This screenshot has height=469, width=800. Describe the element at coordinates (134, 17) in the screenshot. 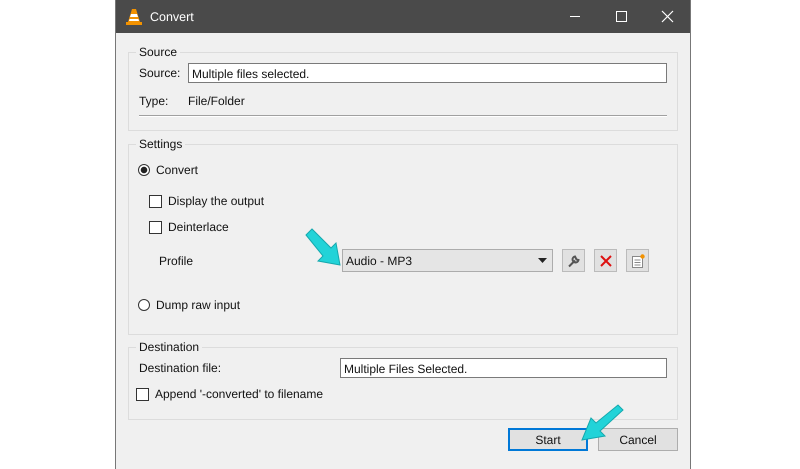

I see `traffic-cone-icon` at that location.